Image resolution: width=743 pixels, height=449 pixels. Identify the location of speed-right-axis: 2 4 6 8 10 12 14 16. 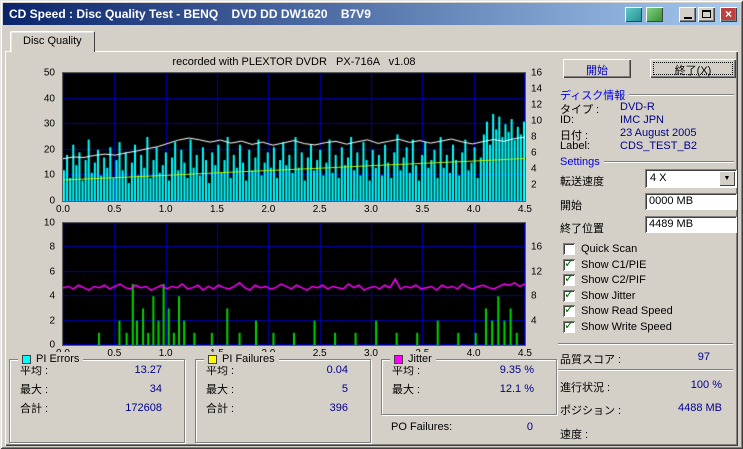
(537, 129).